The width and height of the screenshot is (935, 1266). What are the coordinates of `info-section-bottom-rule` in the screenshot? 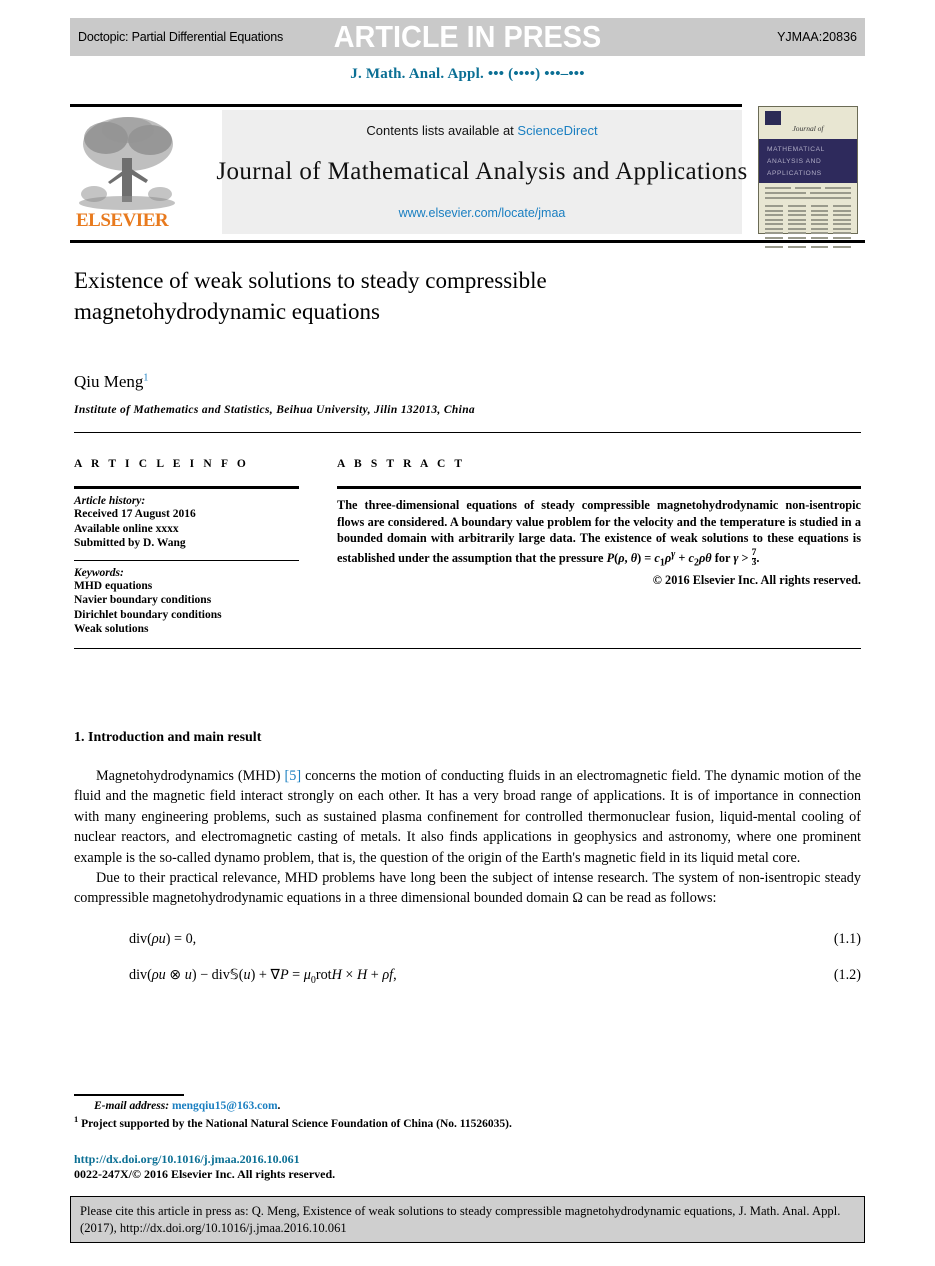 It's located at (467, 648).